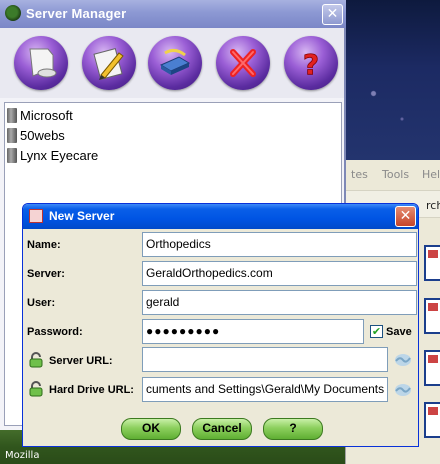 This screenshot has width=440, height=464. I want to click on window-title: Server Manager, so click(76, 13).